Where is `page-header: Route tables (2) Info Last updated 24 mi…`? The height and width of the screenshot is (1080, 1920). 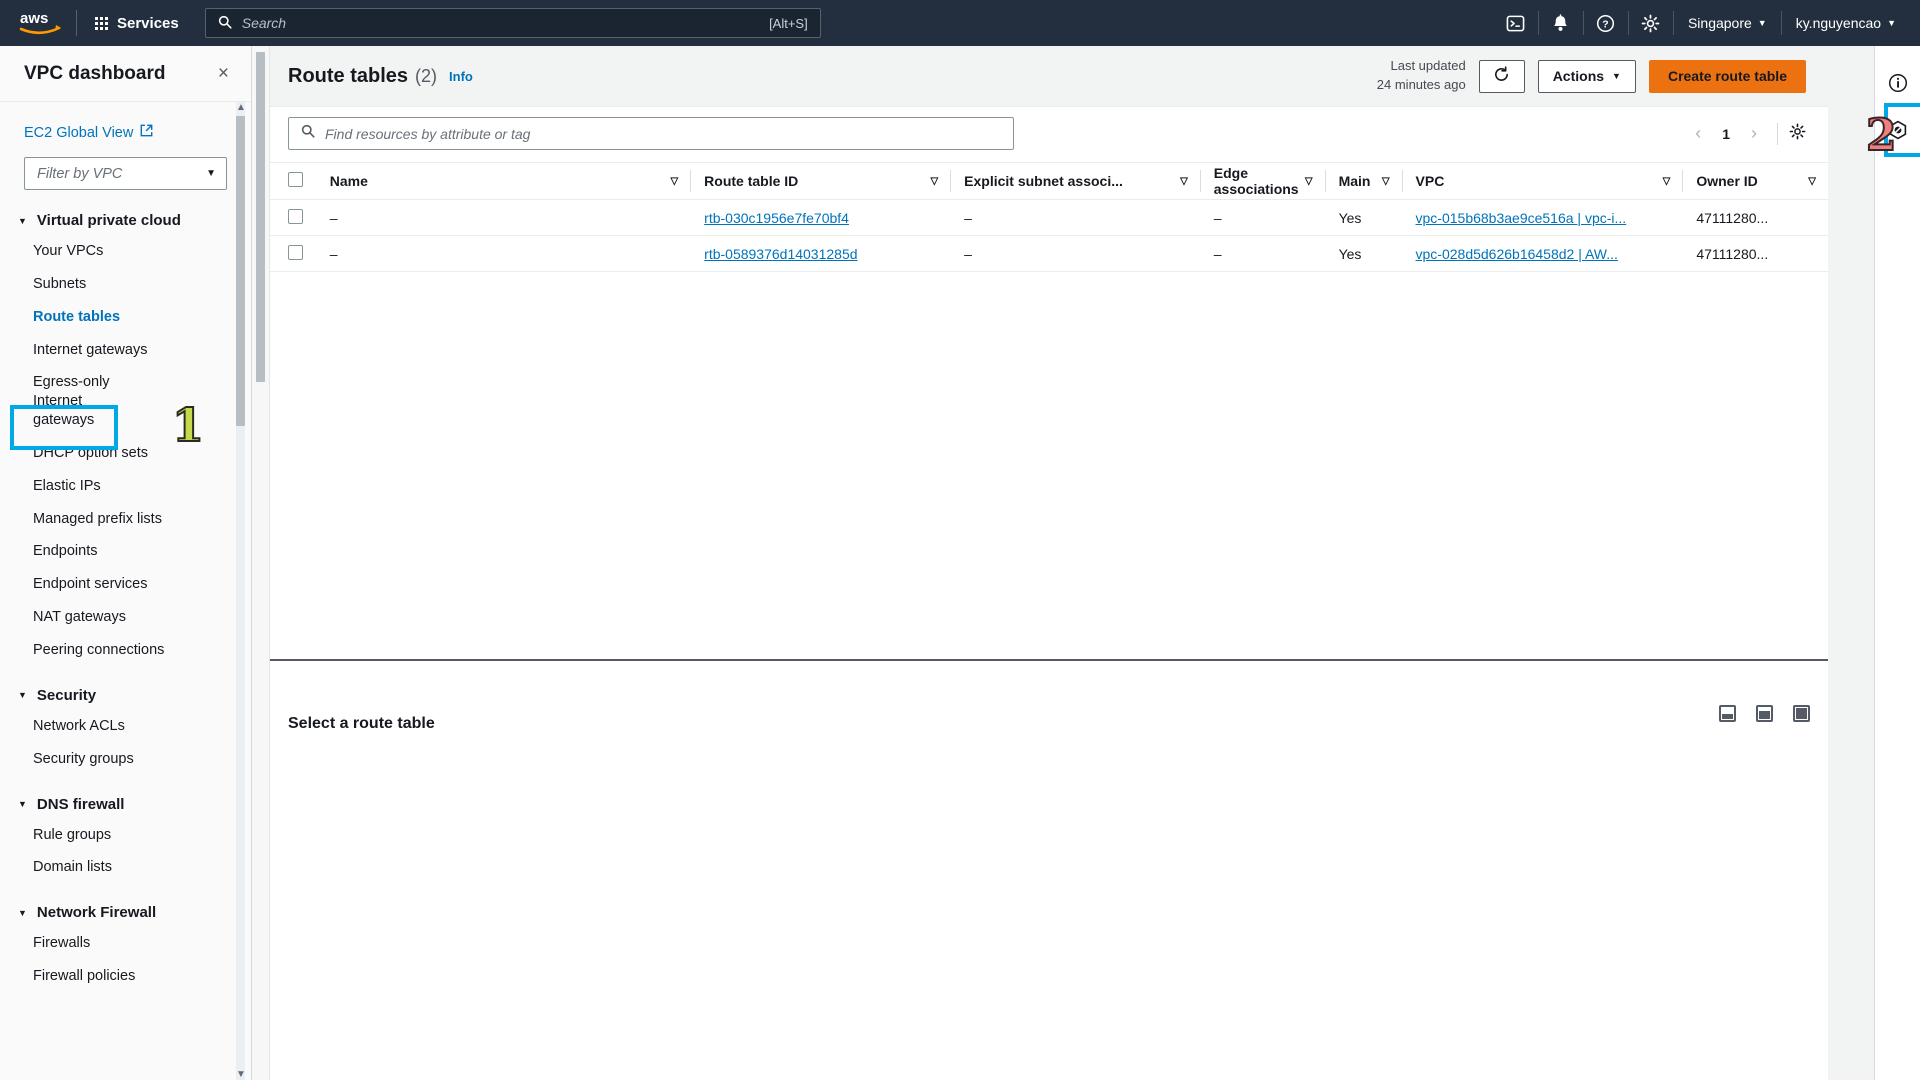 page-header: Route tables (2) Info Last updated 24 mi… is located at coordinates (1049, 76).